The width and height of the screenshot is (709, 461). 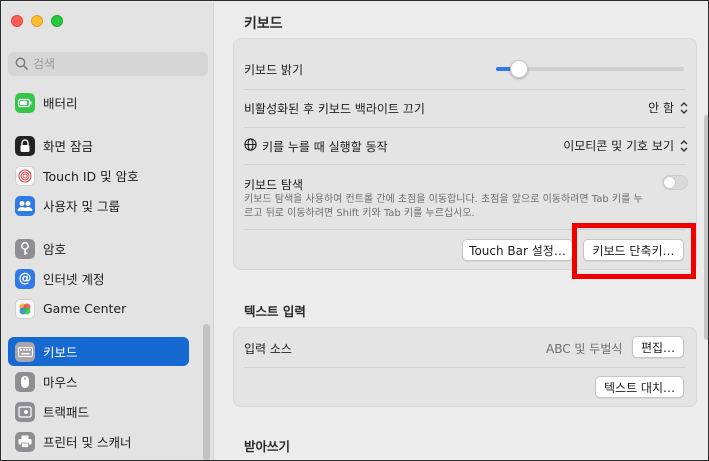 What do you see at coordinates (57, 21) in the screenshot?
I see `zoom-window-button` at bounding box center [57, 21].